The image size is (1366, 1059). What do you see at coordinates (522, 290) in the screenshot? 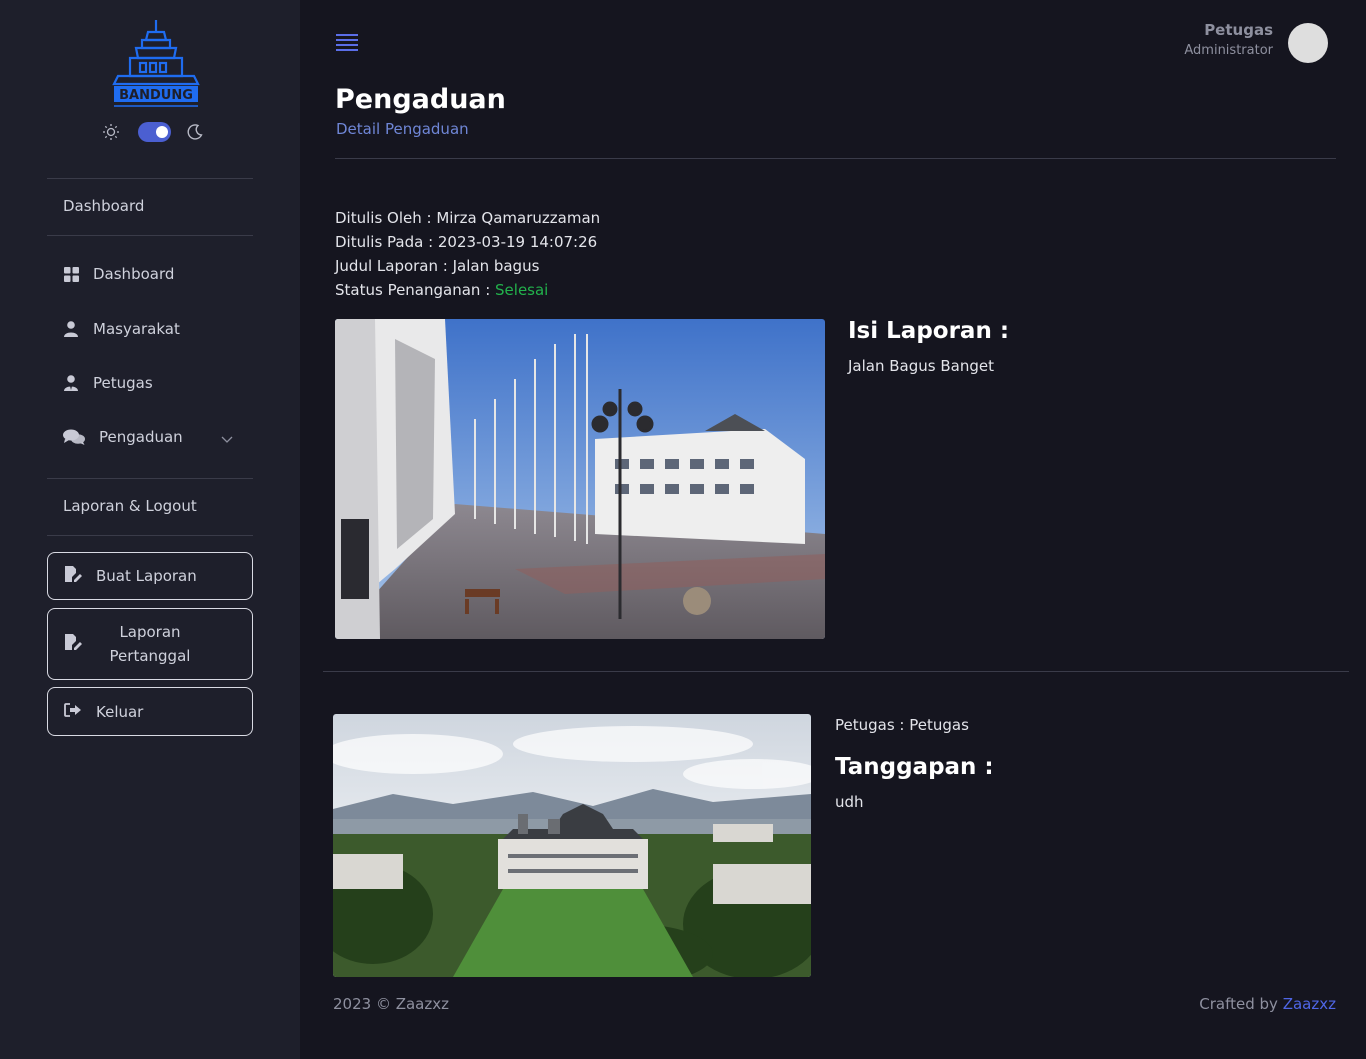
I see `status-badge: Selesai` at bounding box center [522, 290].